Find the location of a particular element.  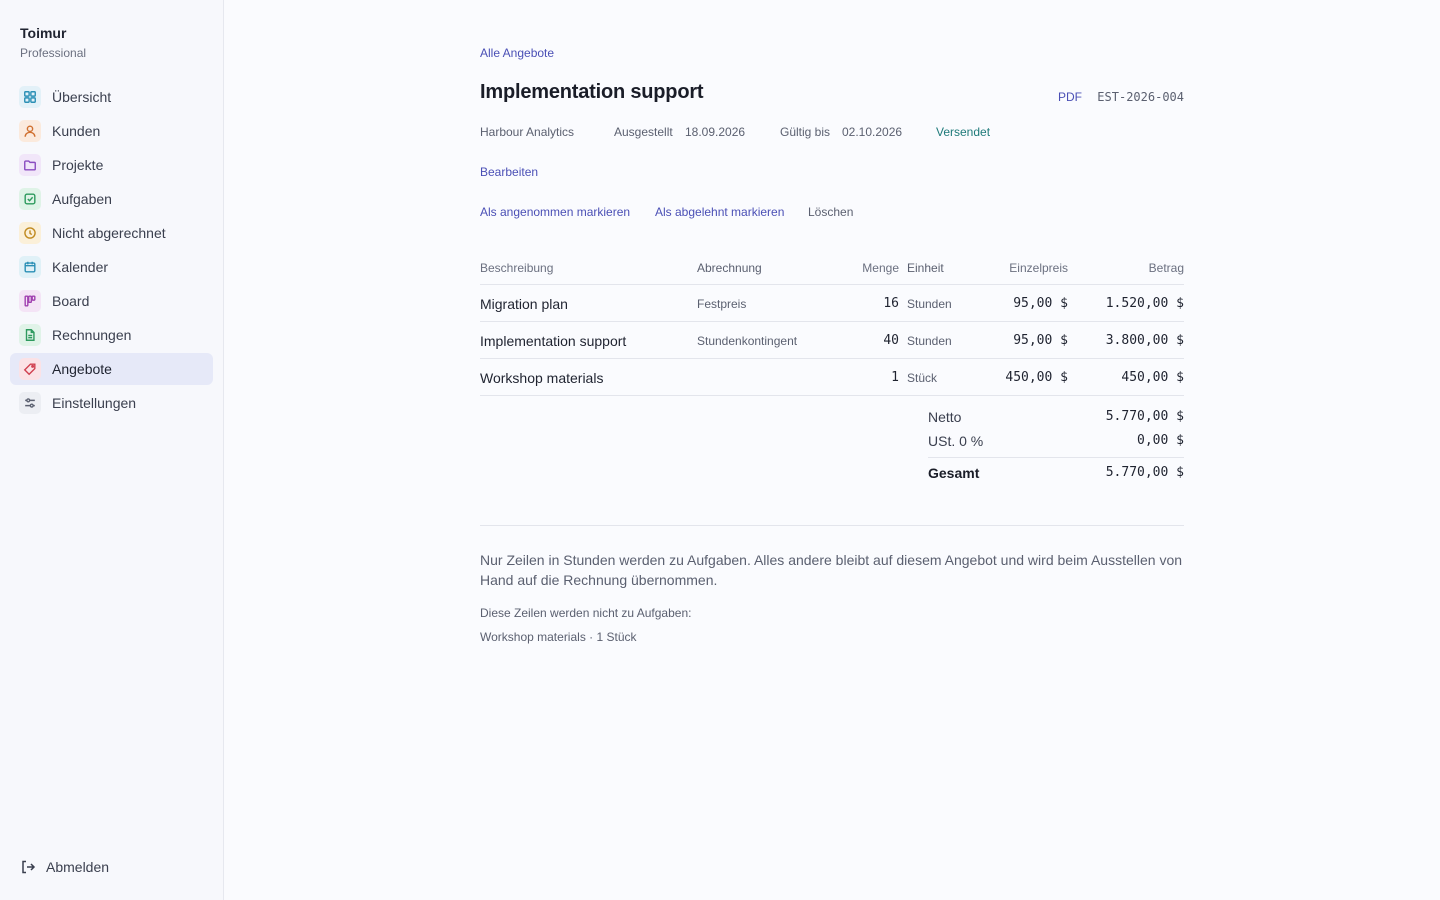

pdf-link: PDF is located at coordinates (1070, 97).